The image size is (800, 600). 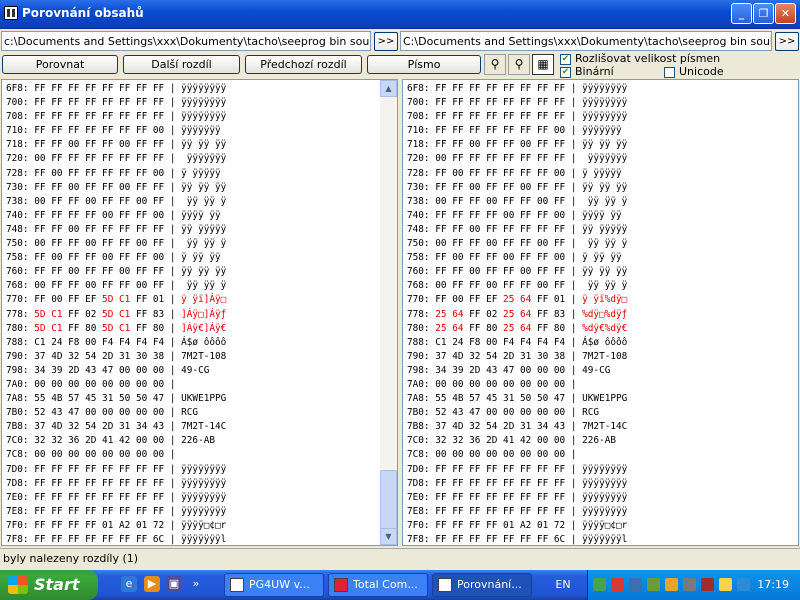 What do you see at coordinates (594, 71) in the screenshot?
I see `binary-label: Binární` at bounding box center [594, 71].